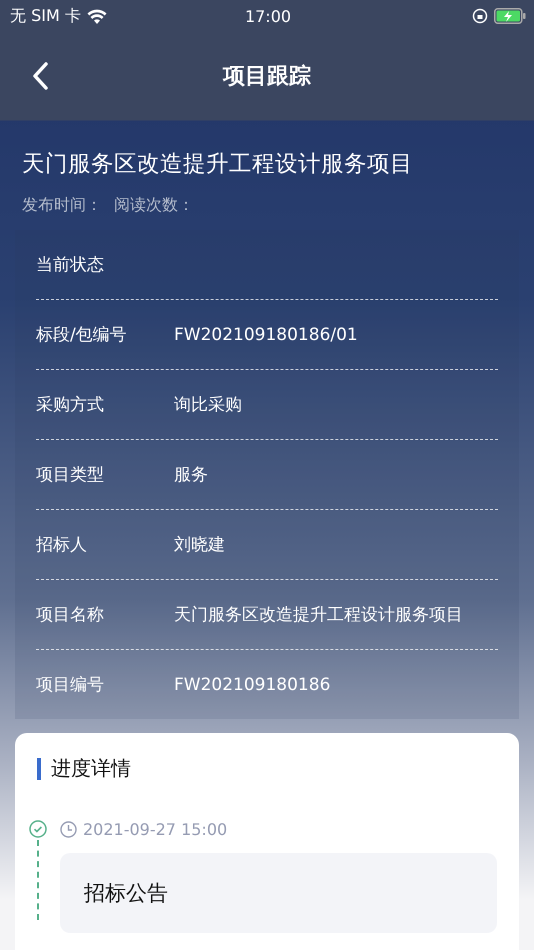 The width and height of the screenshot is (534, 950). Describe the element at coordinates (268, 16) in the screenshot. I see `status-time: 17:00` at that location.